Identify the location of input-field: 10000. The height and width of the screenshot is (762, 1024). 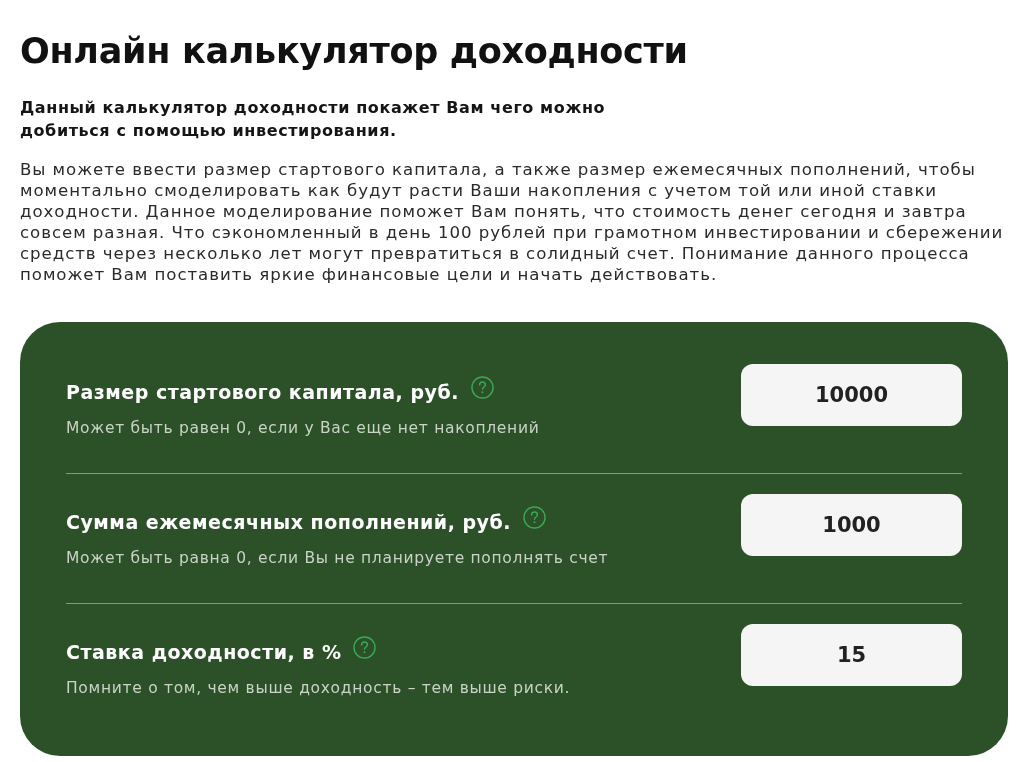
(851, 395).